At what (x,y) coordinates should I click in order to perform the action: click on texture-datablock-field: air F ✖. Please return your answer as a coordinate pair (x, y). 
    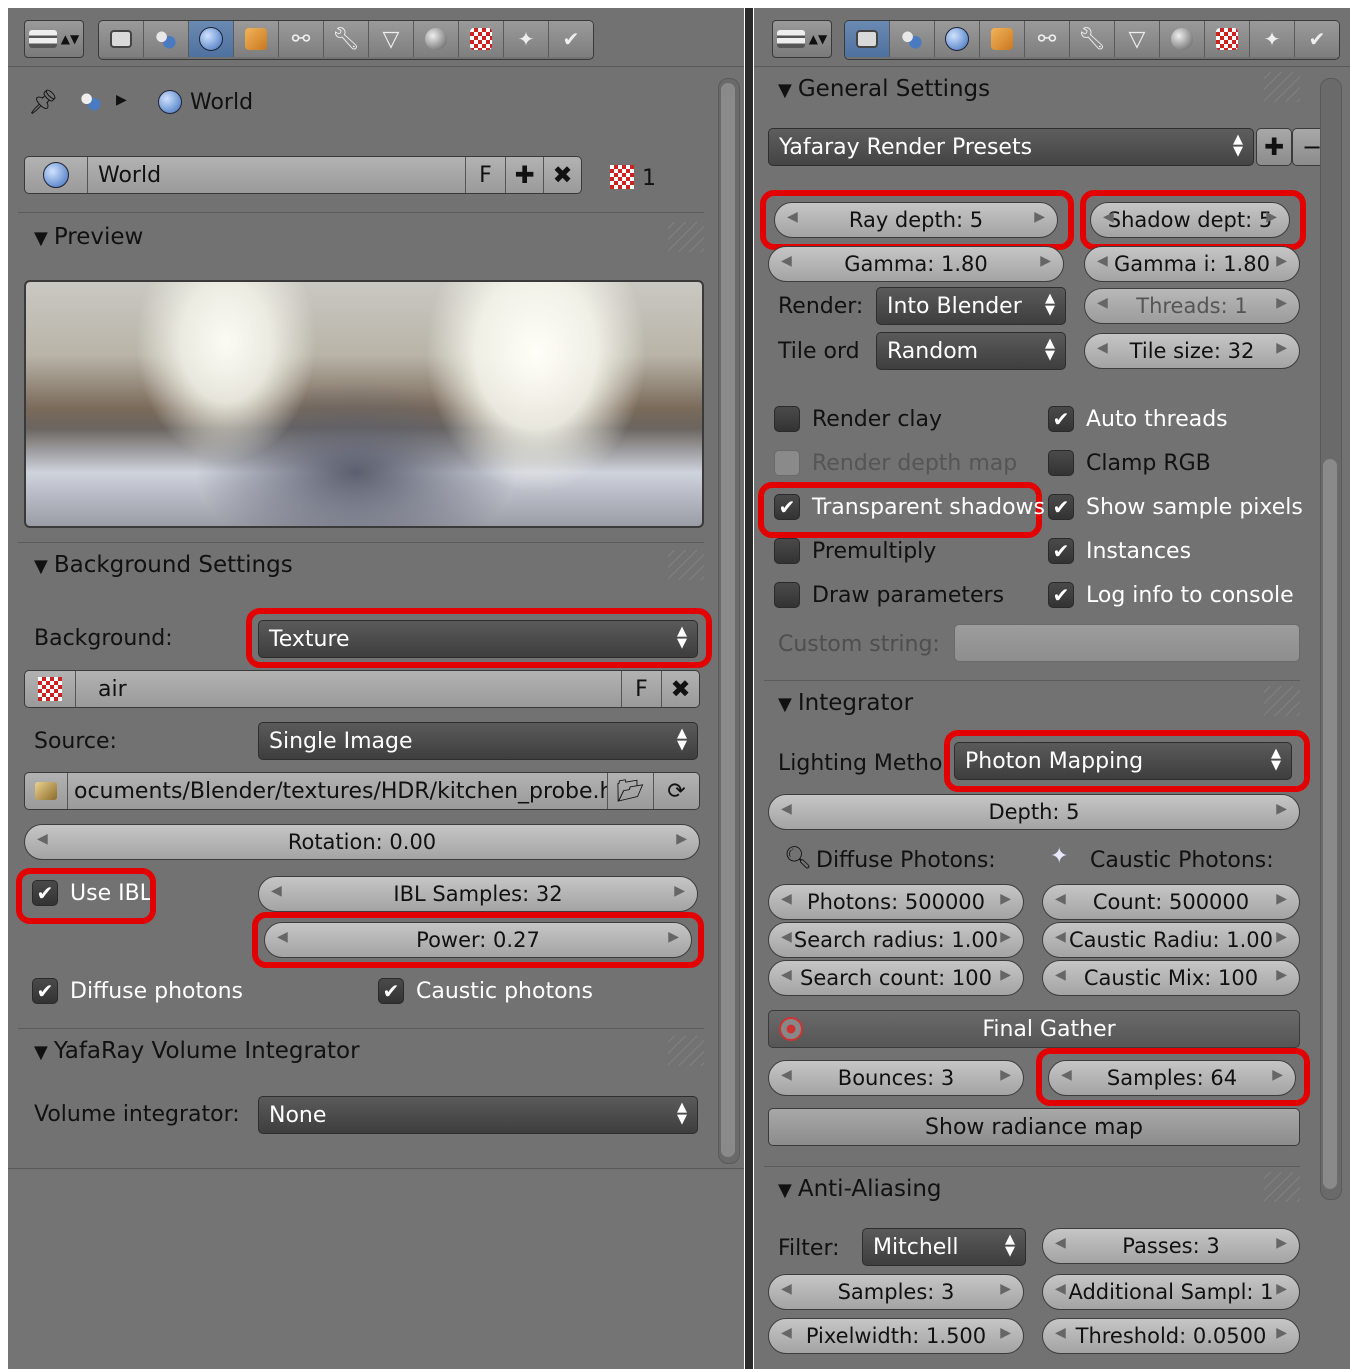
    Looking at the image, I should click on (362, 689).